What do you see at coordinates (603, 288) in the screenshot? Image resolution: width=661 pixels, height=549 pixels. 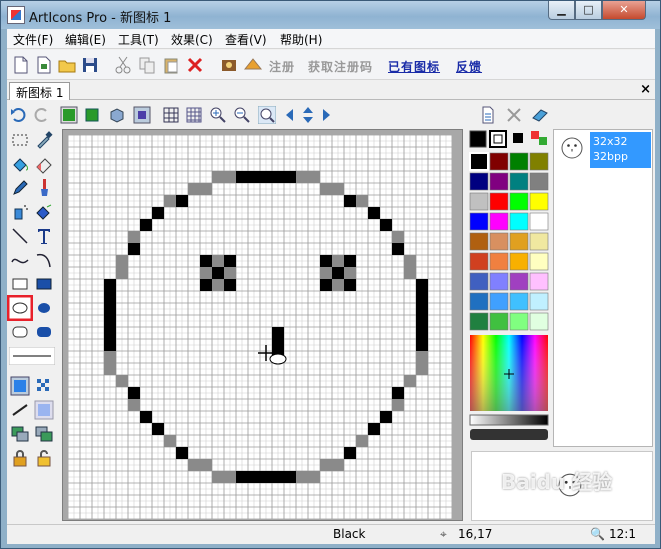 I see `format-list: 32x32 32bpp` at bounding box center [603, 288].